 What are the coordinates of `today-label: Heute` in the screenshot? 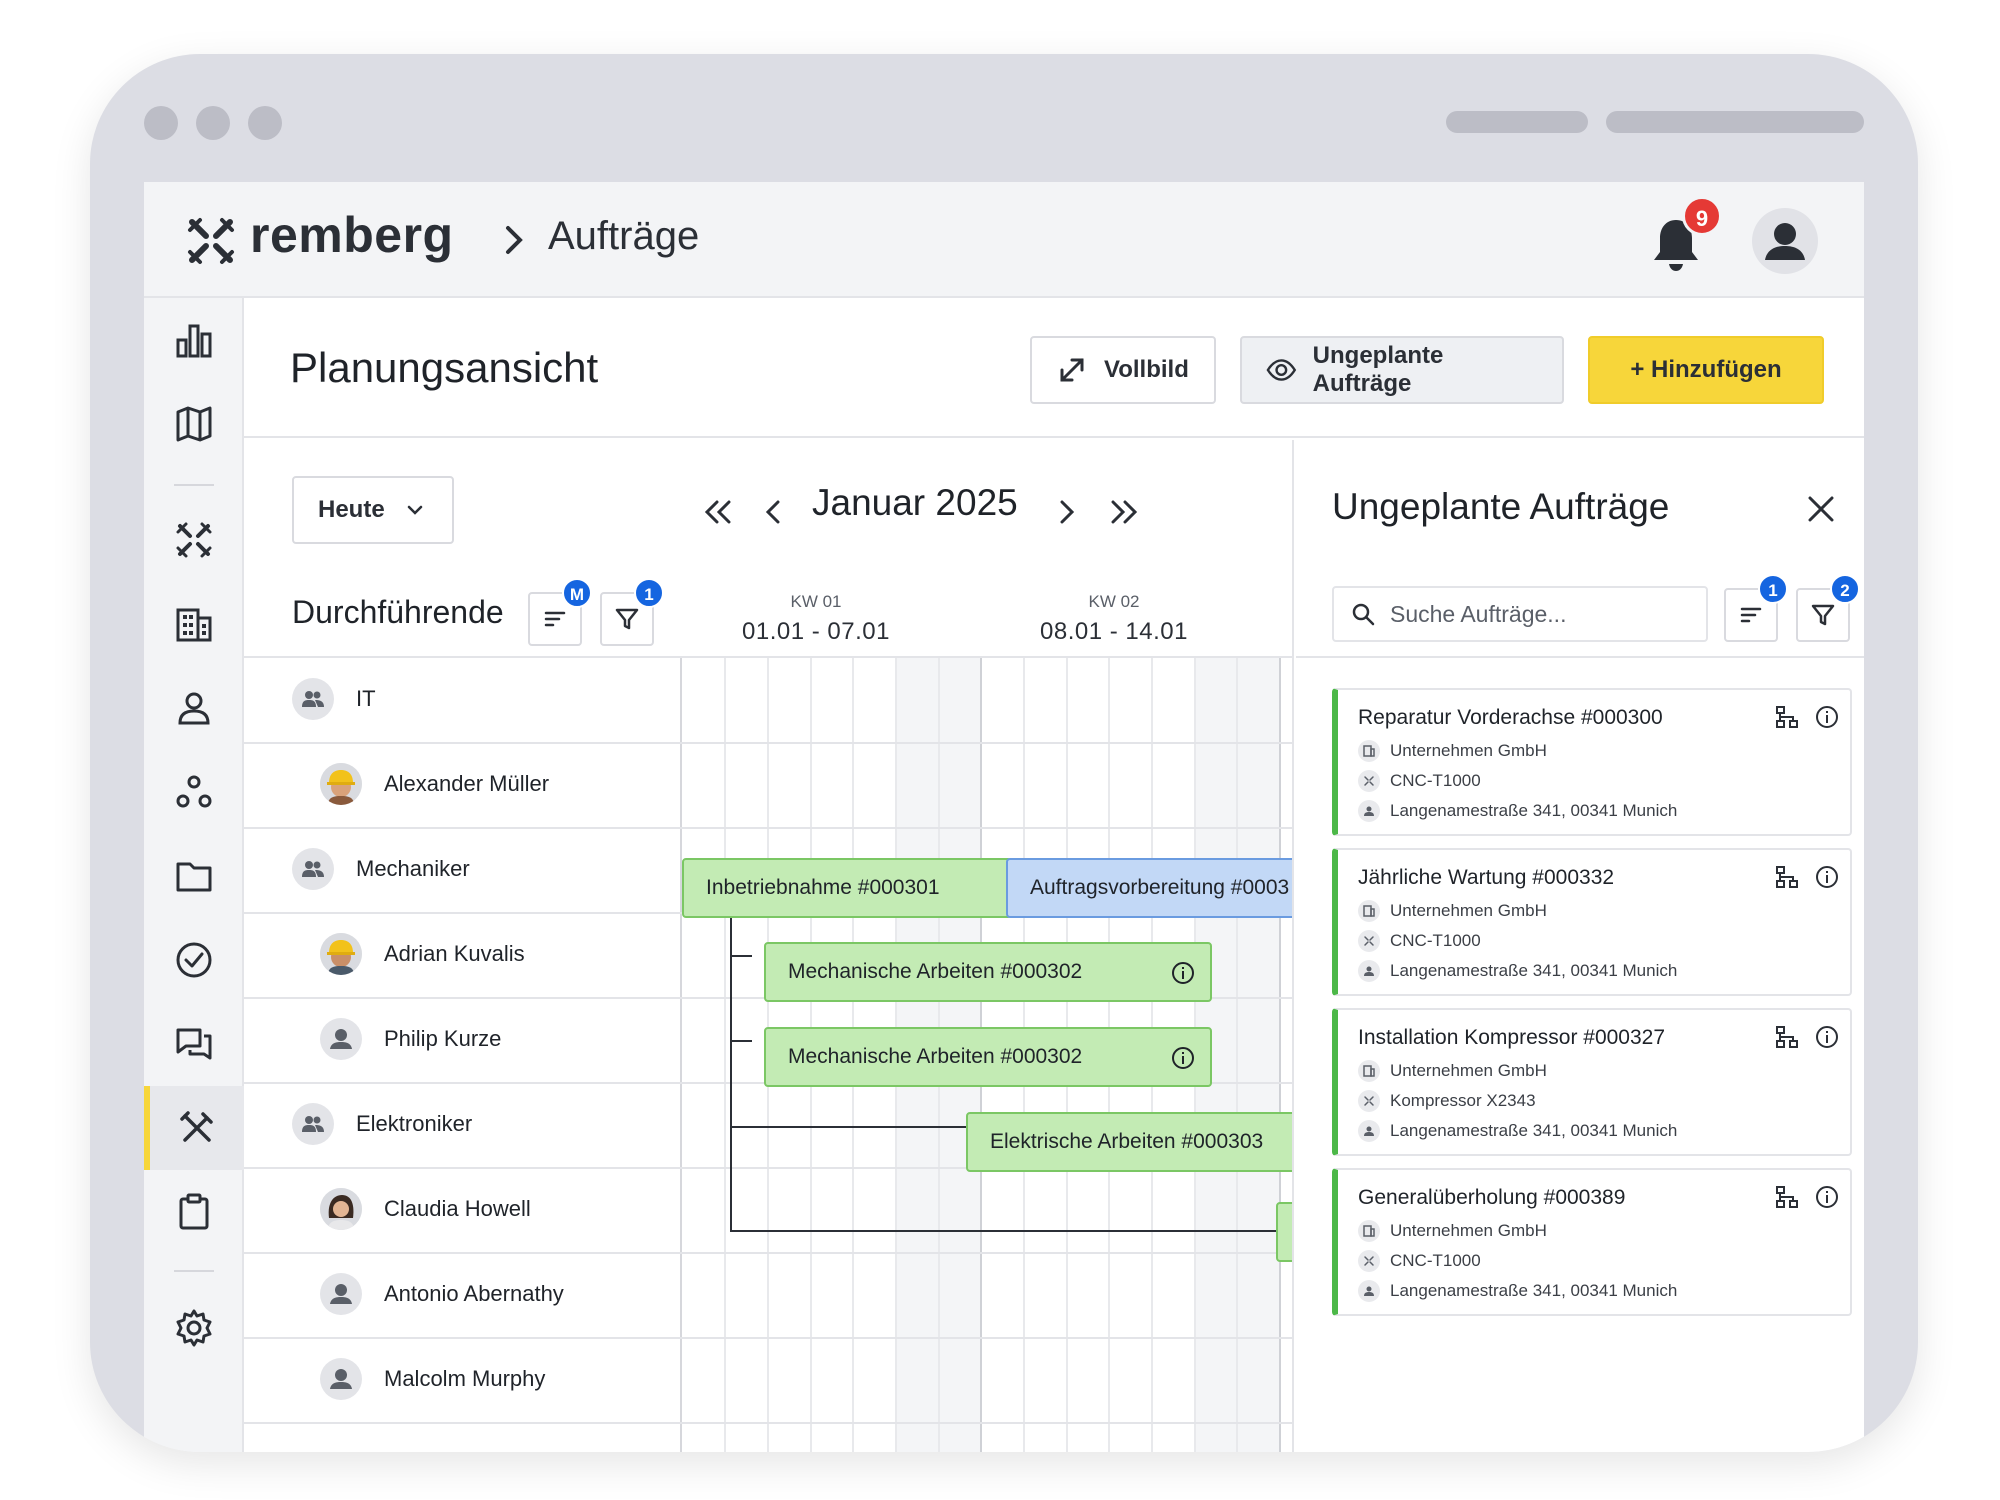 It's located at (351, 509).